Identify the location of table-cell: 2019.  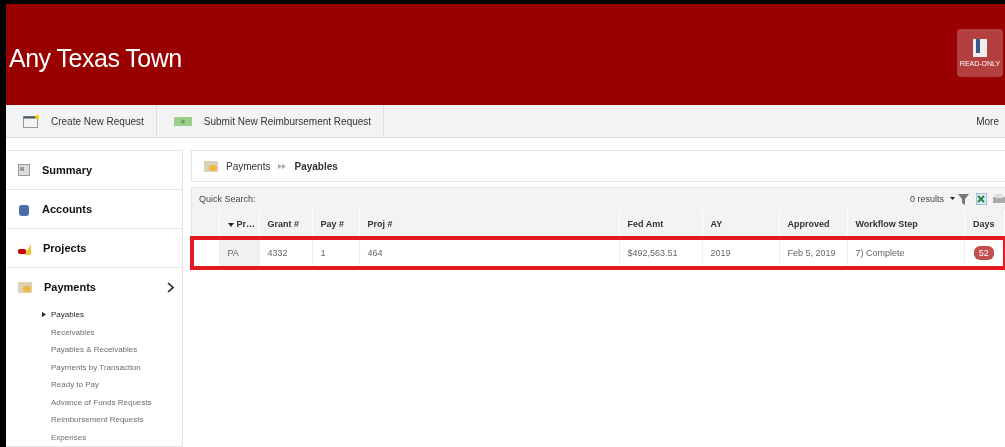
(740, 253).